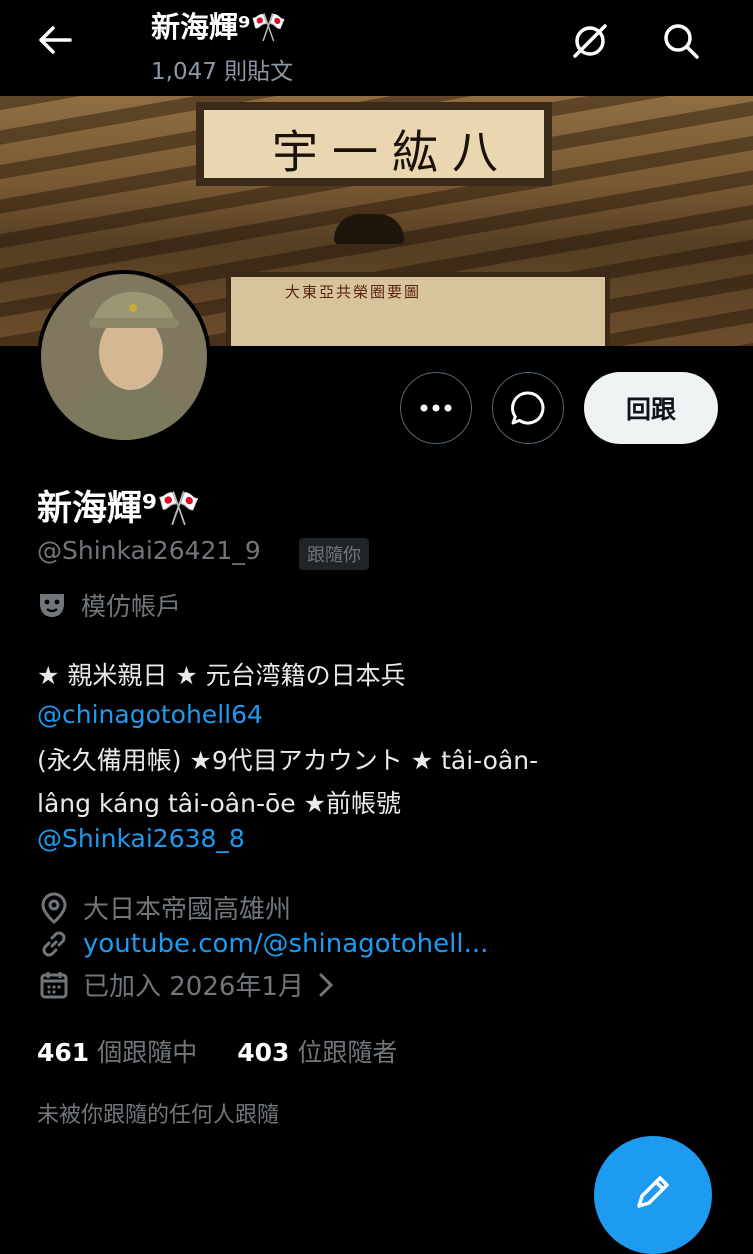  What do you see at coordinates (187, 910) in the screenshot?
I see `location-text: 大日本帝國高雄州` at bounding box center [187, 910].